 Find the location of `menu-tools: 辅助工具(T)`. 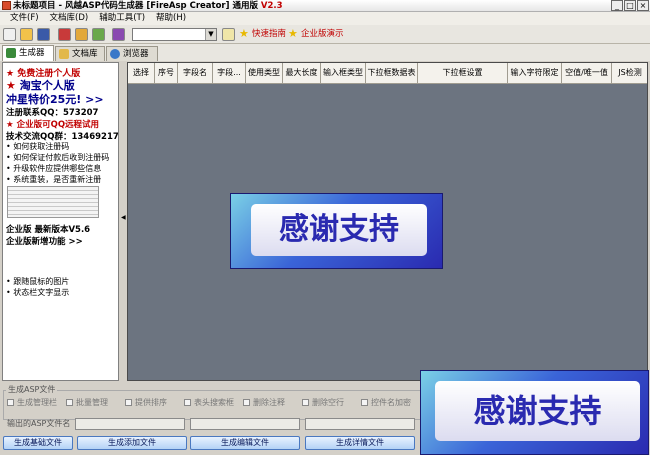

menu-tools: 辅助工具(T) is located at coordinates (127, 18).